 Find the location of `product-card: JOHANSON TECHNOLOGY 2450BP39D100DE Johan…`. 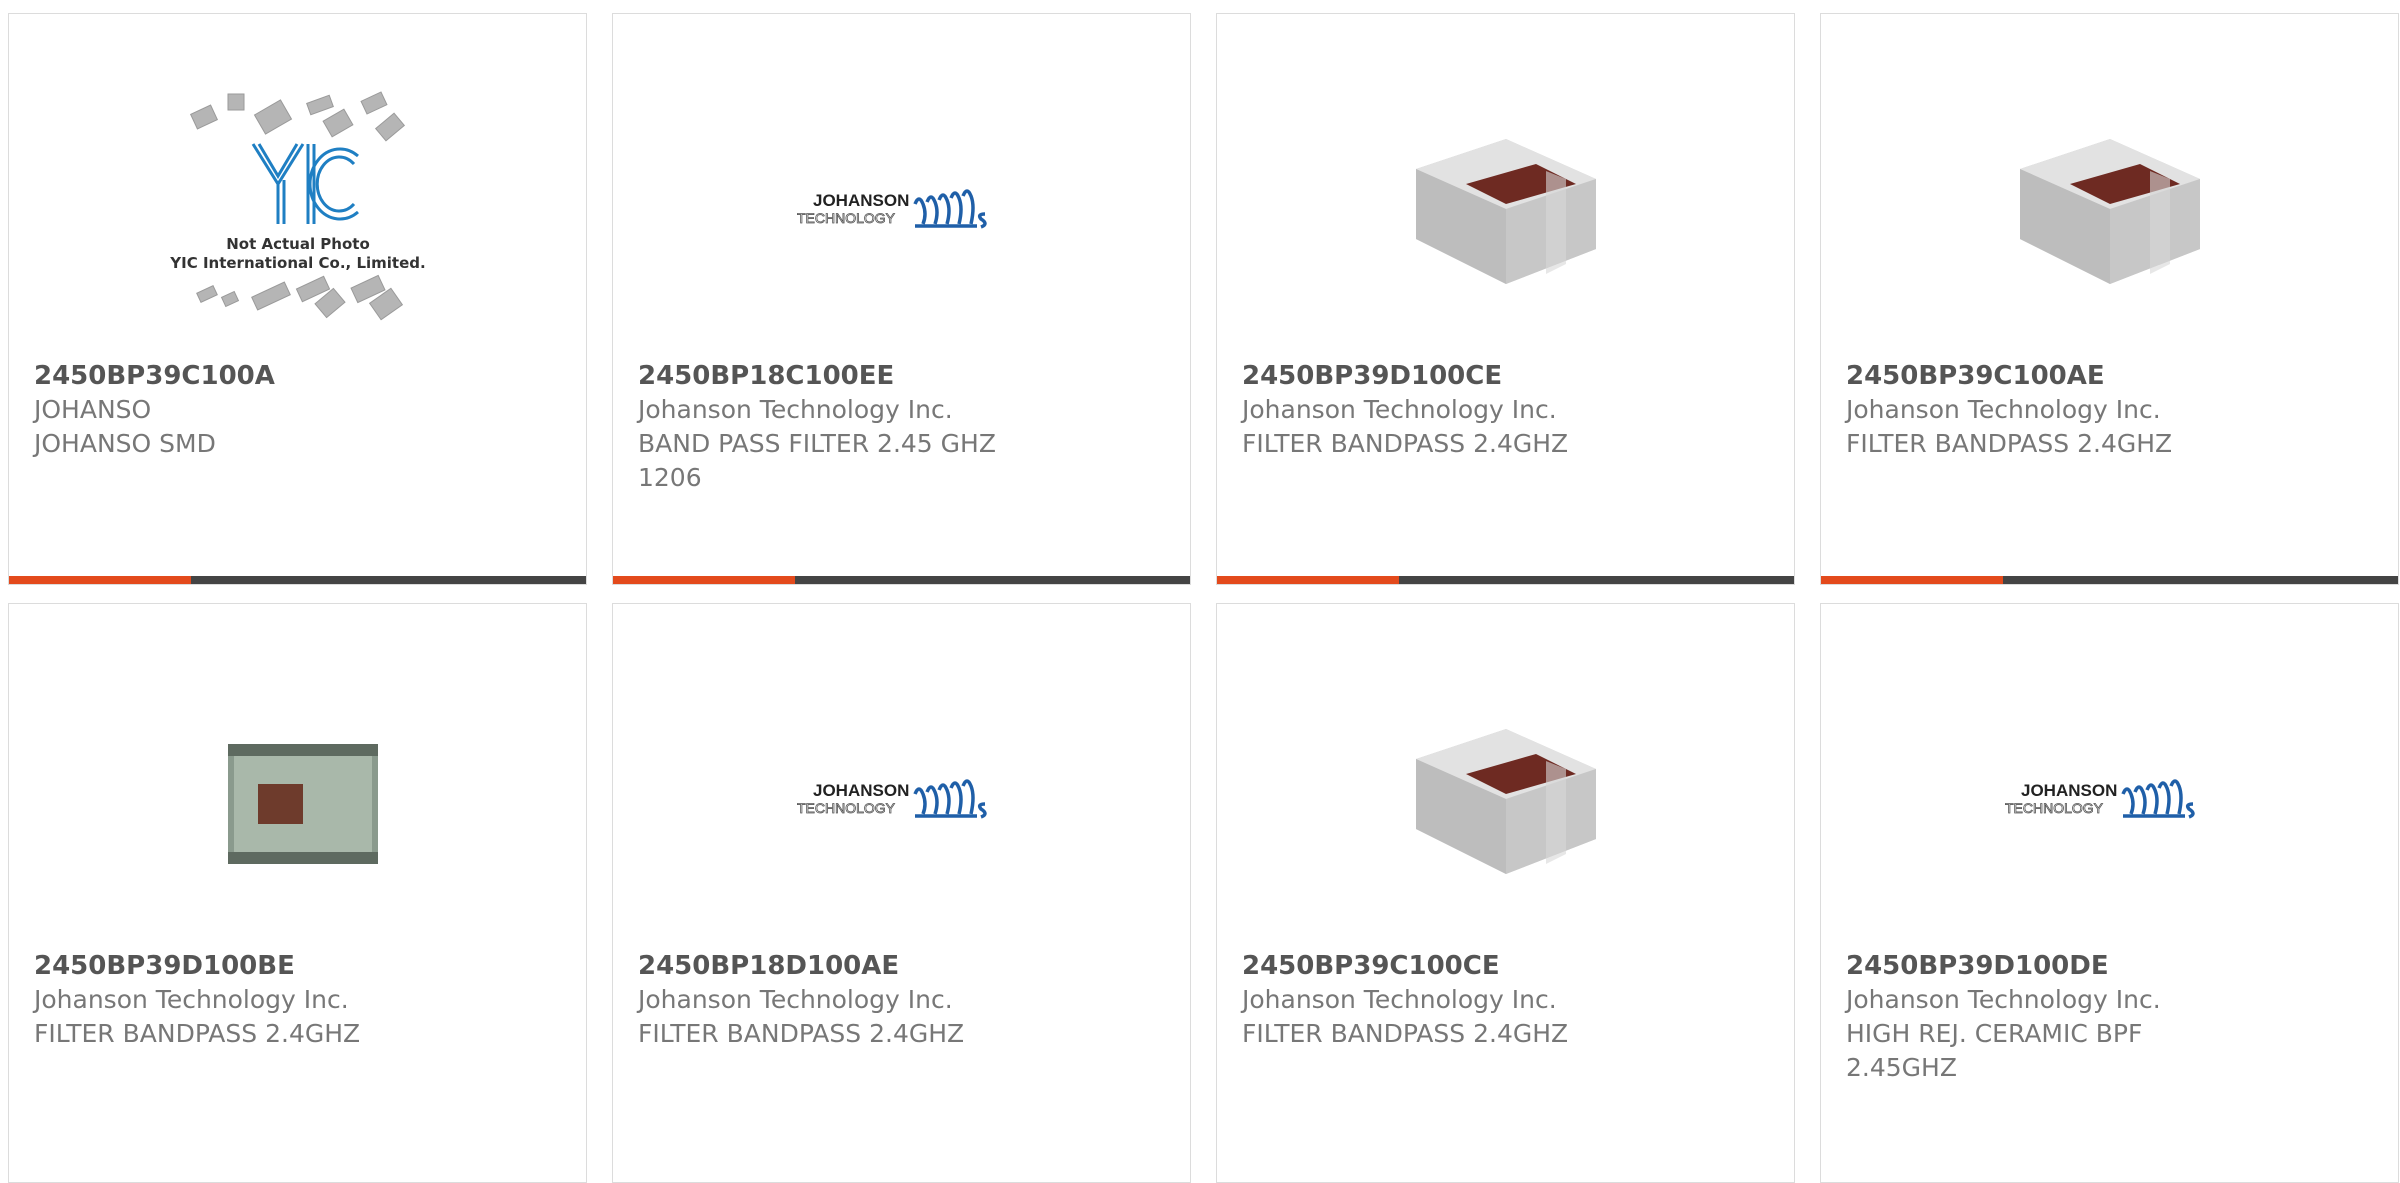

product-card: JOHANSON TECHNOLOGY 2450BP39D100DE Johan… is located at coordinates (2109, 893).